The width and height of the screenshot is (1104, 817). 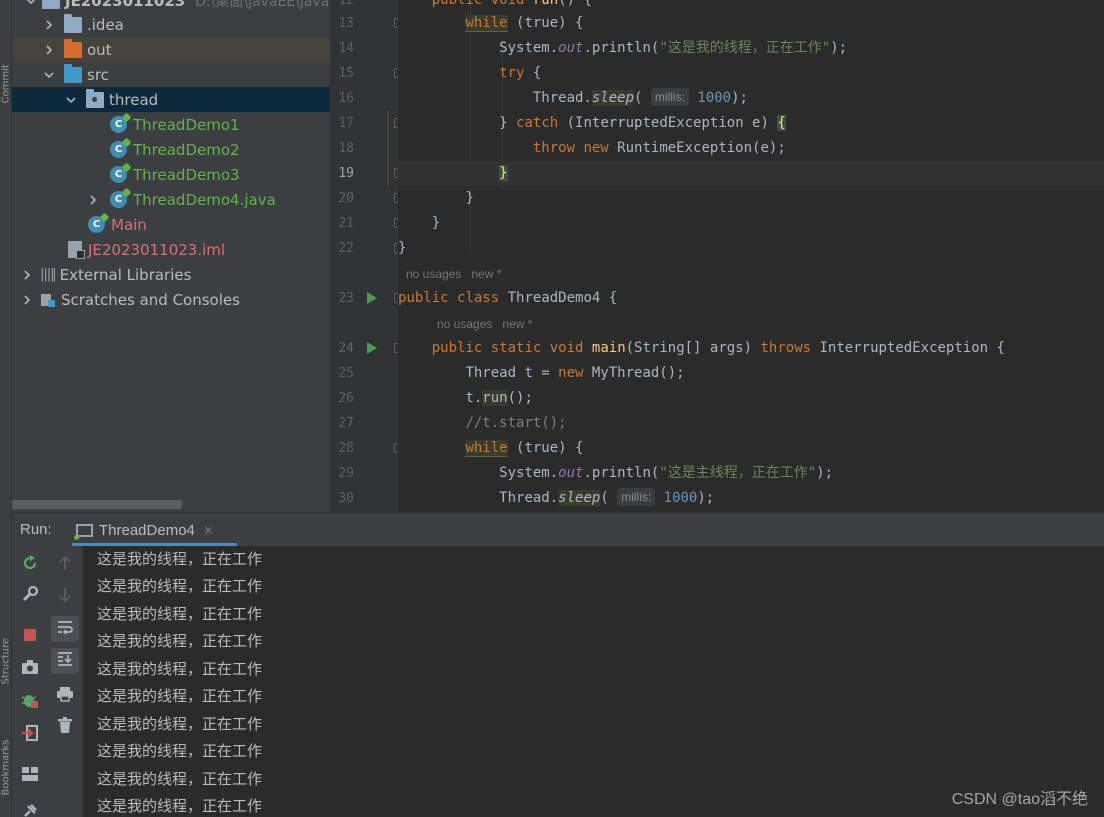 I want to click on code-token-method: main, so click(x=608, y=348).